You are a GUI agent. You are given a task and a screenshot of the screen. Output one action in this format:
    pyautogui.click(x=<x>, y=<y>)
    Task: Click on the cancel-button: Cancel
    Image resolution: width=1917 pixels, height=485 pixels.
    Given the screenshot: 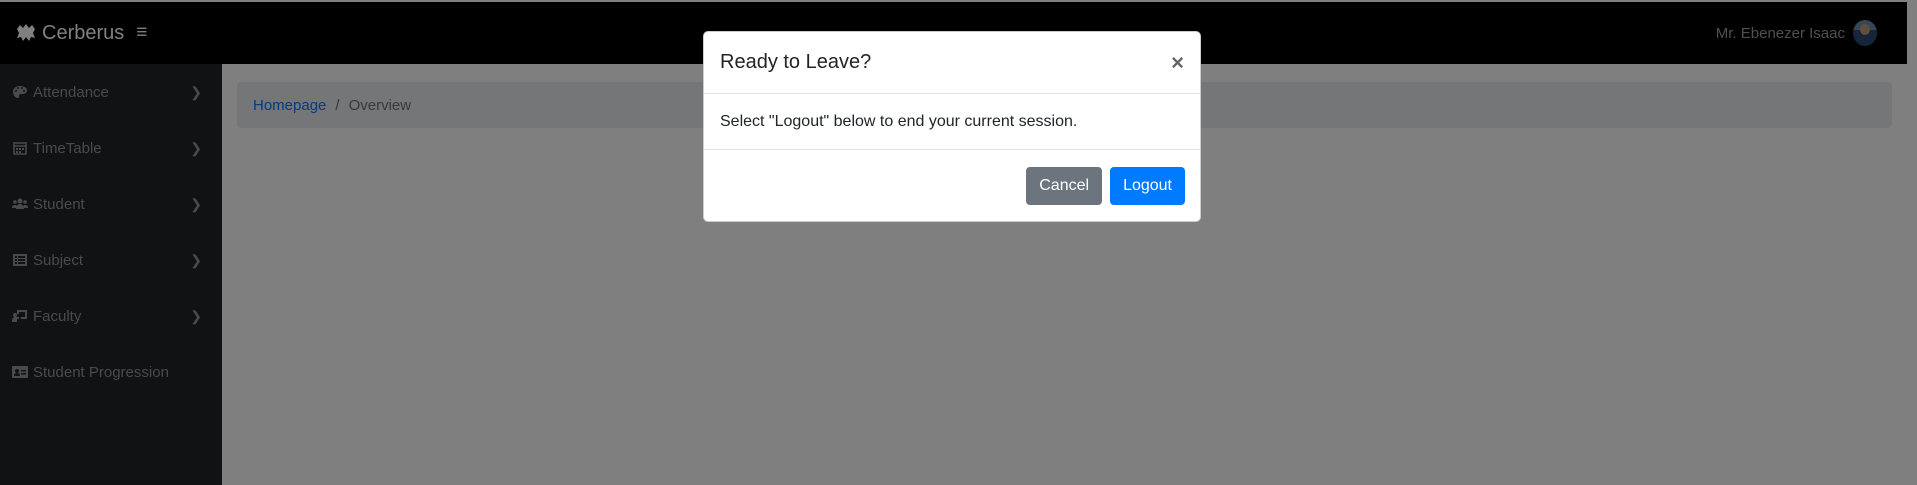 What is the action you would take?
    pyautogui.click(x=1064, y=185)
    